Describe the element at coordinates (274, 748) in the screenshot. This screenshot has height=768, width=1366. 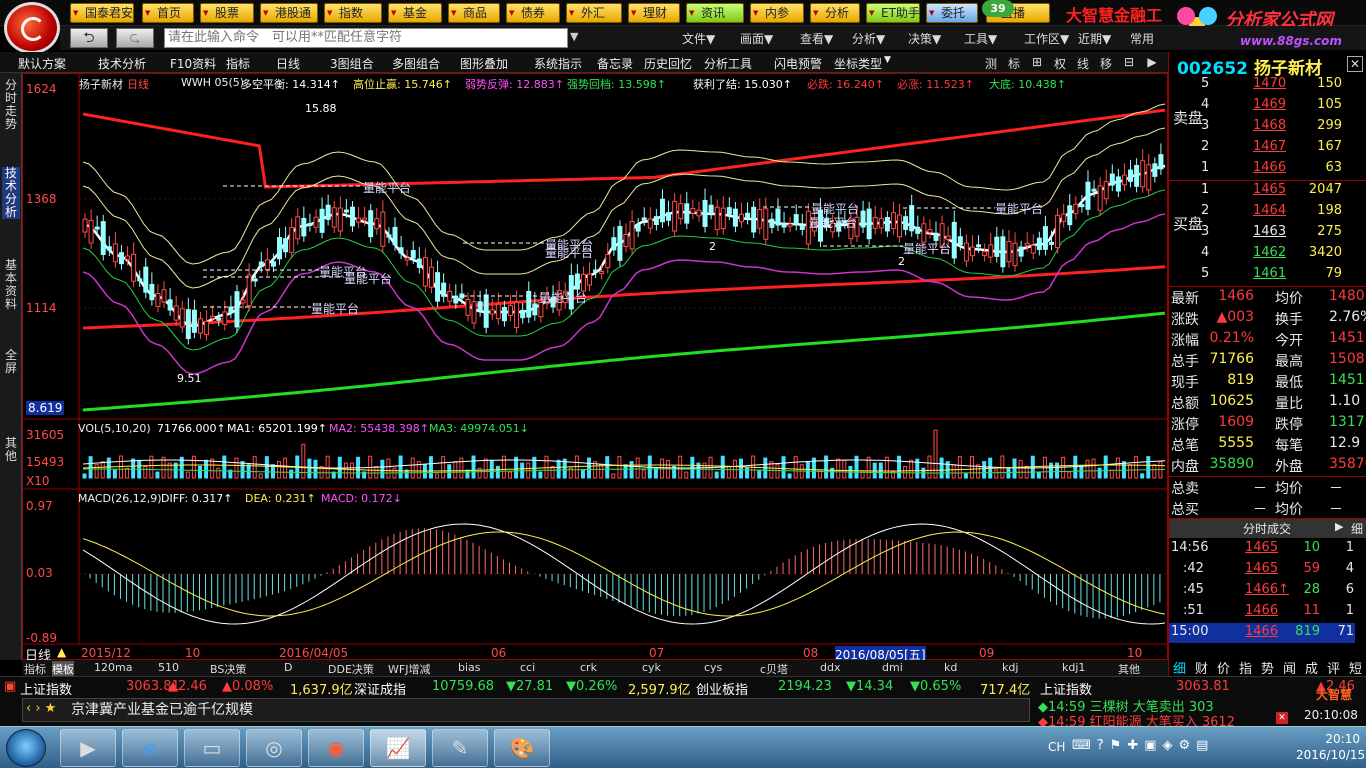
I see `video-reel-icon: ◎` at that location.